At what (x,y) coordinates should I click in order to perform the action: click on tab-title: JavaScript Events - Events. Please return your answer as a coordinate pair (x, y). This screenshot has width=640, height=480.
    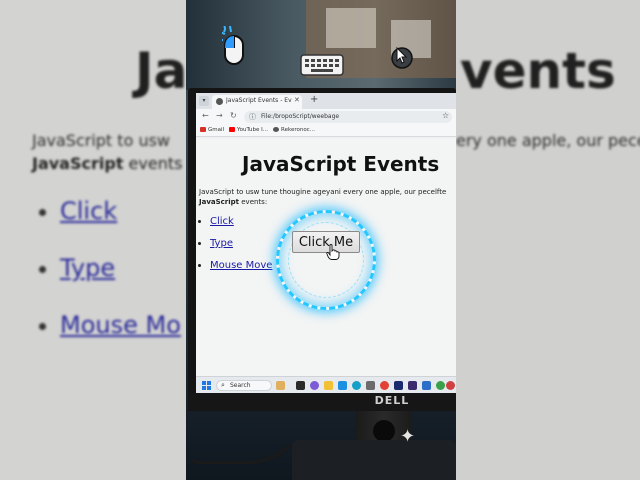
    Looking at the image, I should click on (259, 100).